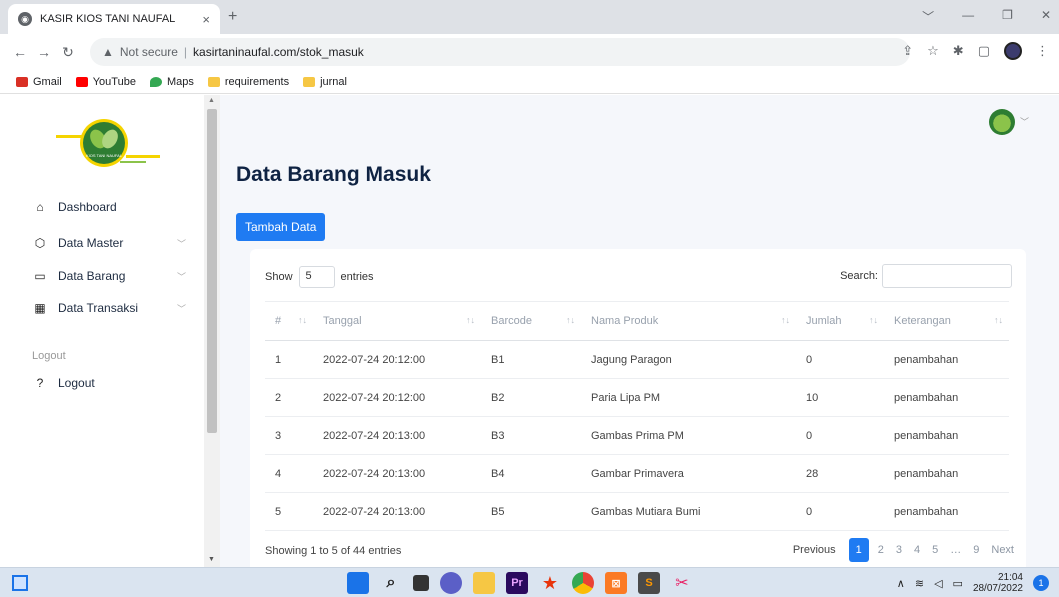 This screenshot has height=597, width=1059. Describe the element at coordinates (958, 583) in the screenshot. I see `battery-icon: ▭` at that location.